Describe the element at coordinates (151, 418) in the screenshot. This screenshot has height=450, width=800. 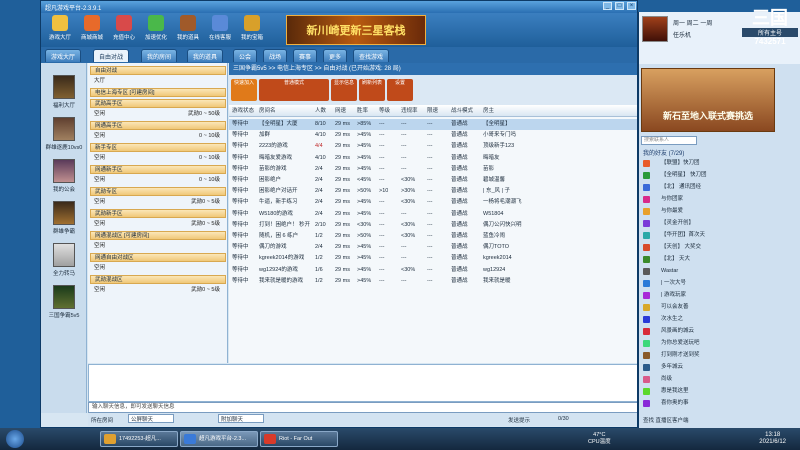
I see `chat-channel-select: 公屏聊天` at that location.